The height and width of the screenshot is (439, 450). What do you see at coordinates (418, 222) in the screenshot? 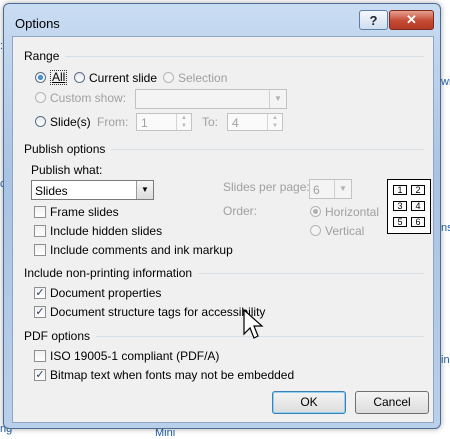
I see `preview-cell: 6` at bounding box center [418, 222].